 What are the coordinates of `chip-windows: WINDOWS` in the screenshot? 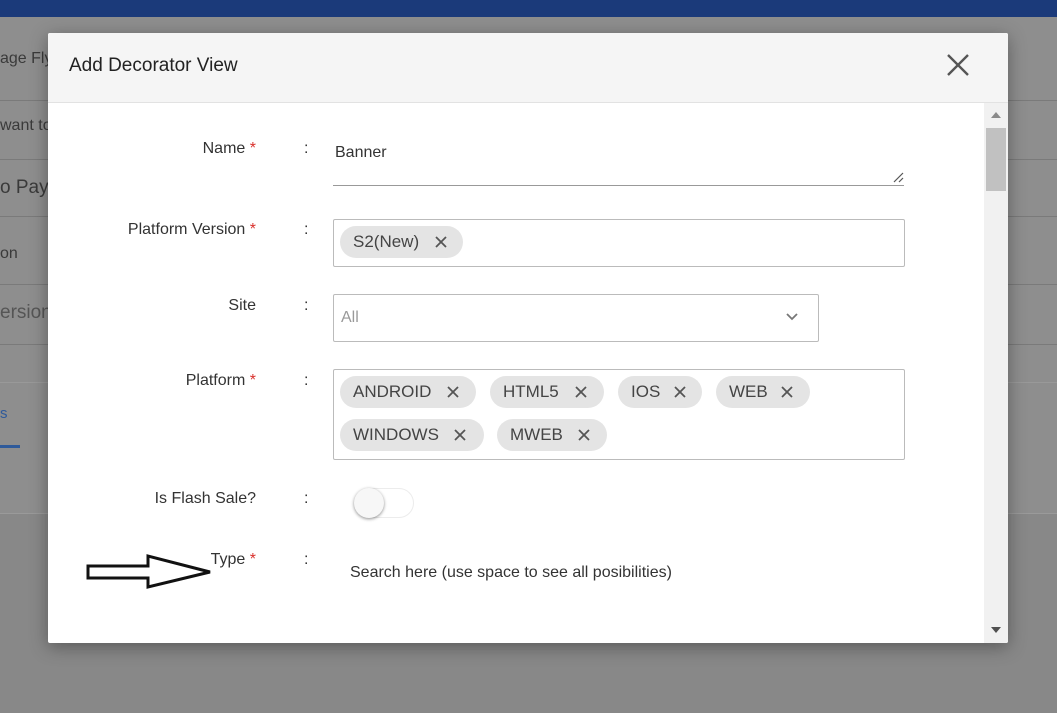 It's located at (412, 435).